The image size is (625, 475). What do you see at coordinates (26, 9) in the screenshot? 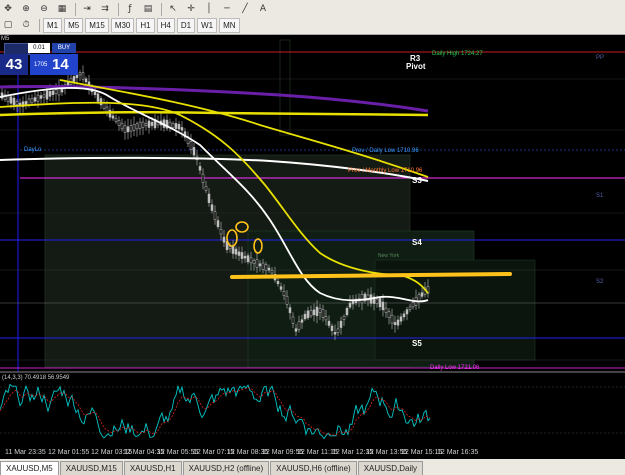
I see `zoom-in-icon: ⊕` at bounding box center [26, 9].